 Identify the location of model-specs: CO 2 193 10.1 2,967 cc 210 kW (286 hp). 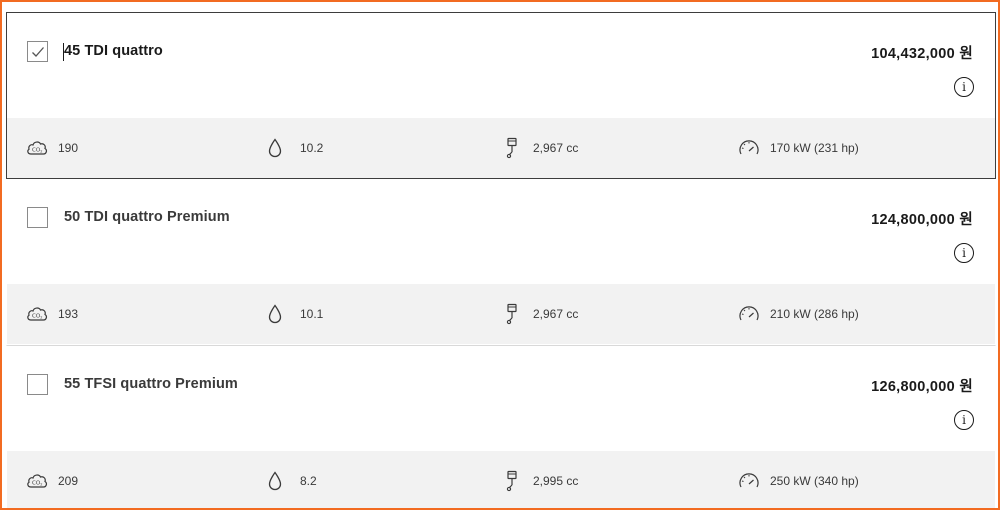
(501, 314).